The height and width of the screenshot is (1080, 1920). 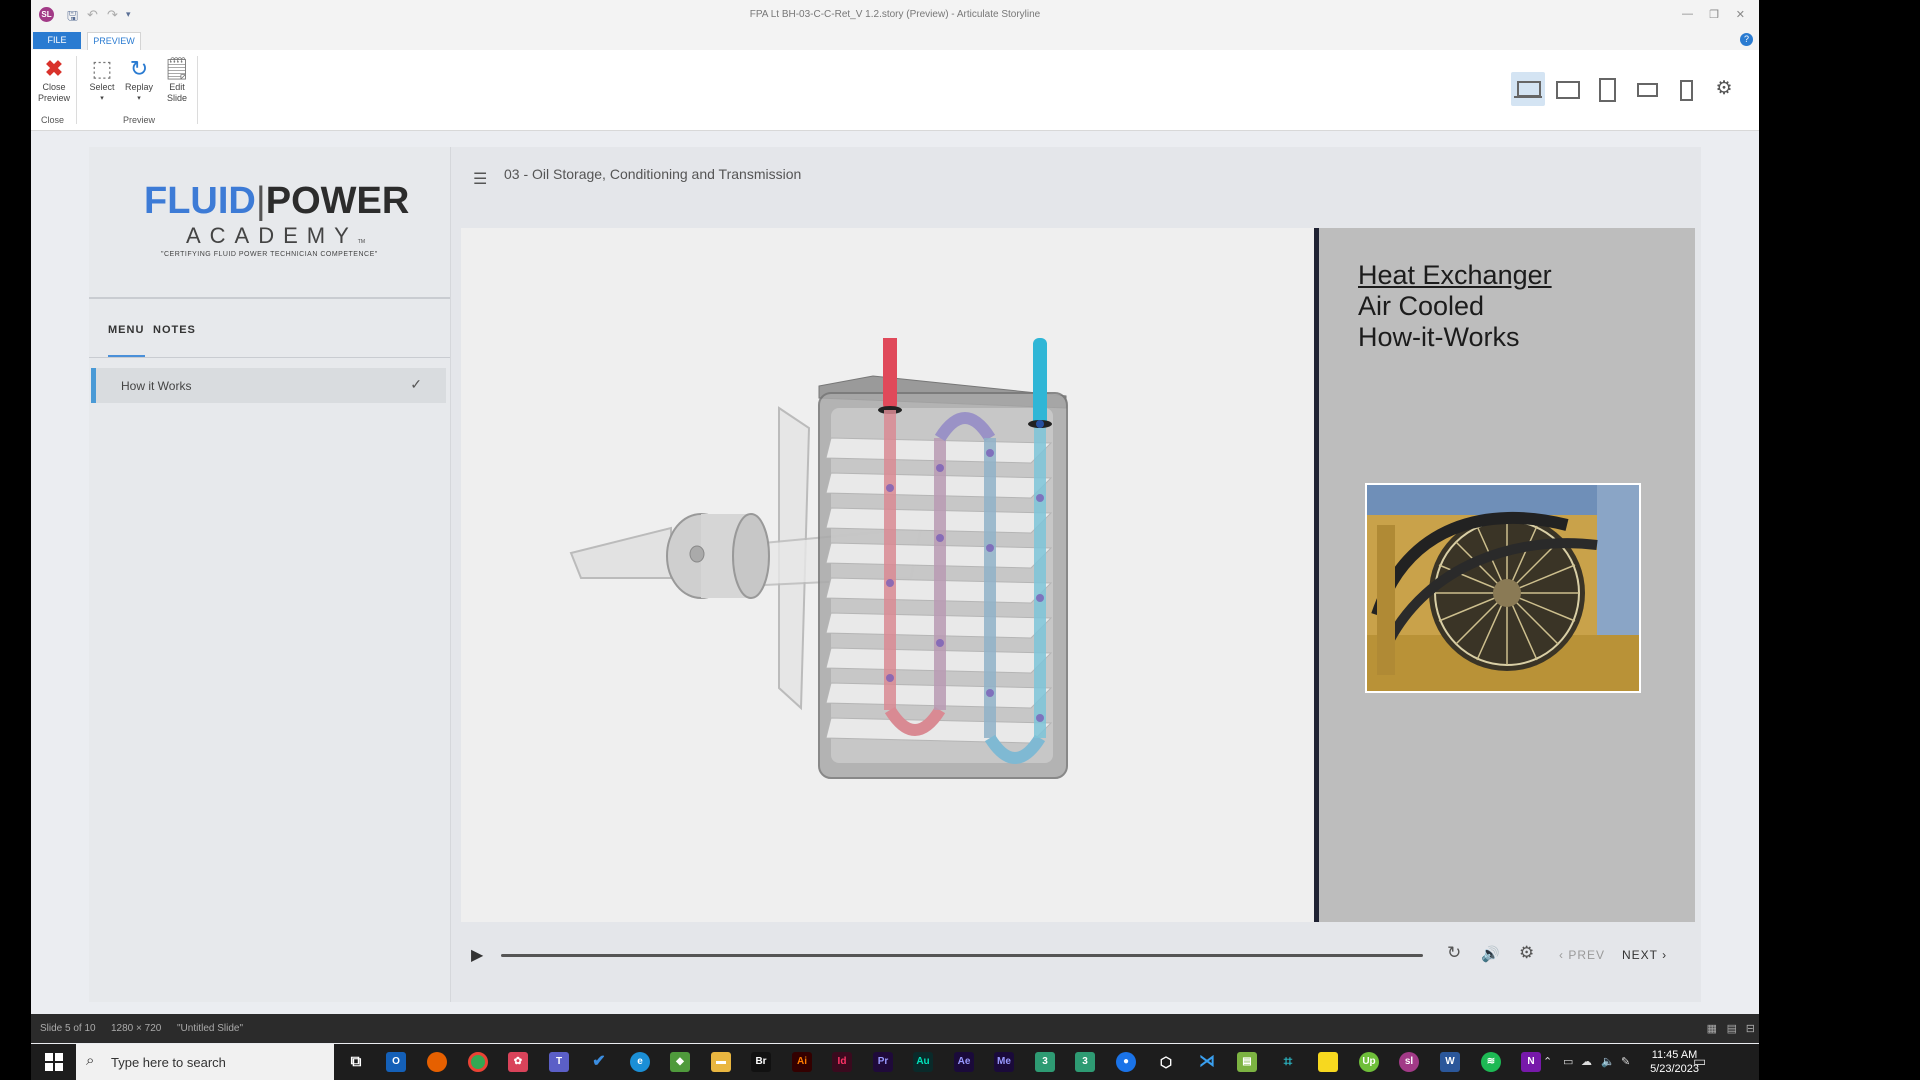 I want to click on app-icon: ⬡, so click(x=1166, y=1062).